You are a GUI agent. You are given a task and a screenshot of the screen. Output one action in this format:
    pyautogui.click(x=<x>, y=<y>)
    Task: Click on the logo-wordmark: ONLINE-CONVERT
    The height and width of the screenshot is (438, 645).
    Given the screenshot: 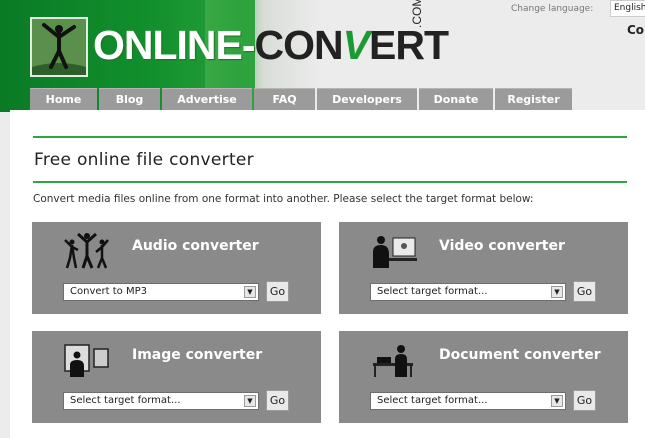 What is the action you would take?
    pyautogui.click(x=271, y=45)
    